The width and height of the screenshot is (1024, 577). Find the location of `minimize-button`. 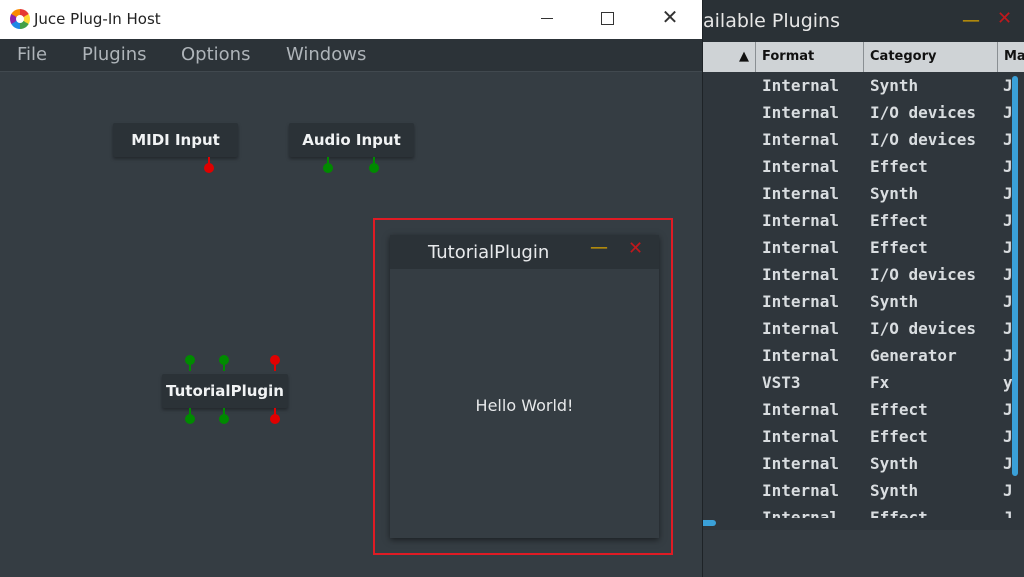

minimize-button is located at coordinates (547, 19).